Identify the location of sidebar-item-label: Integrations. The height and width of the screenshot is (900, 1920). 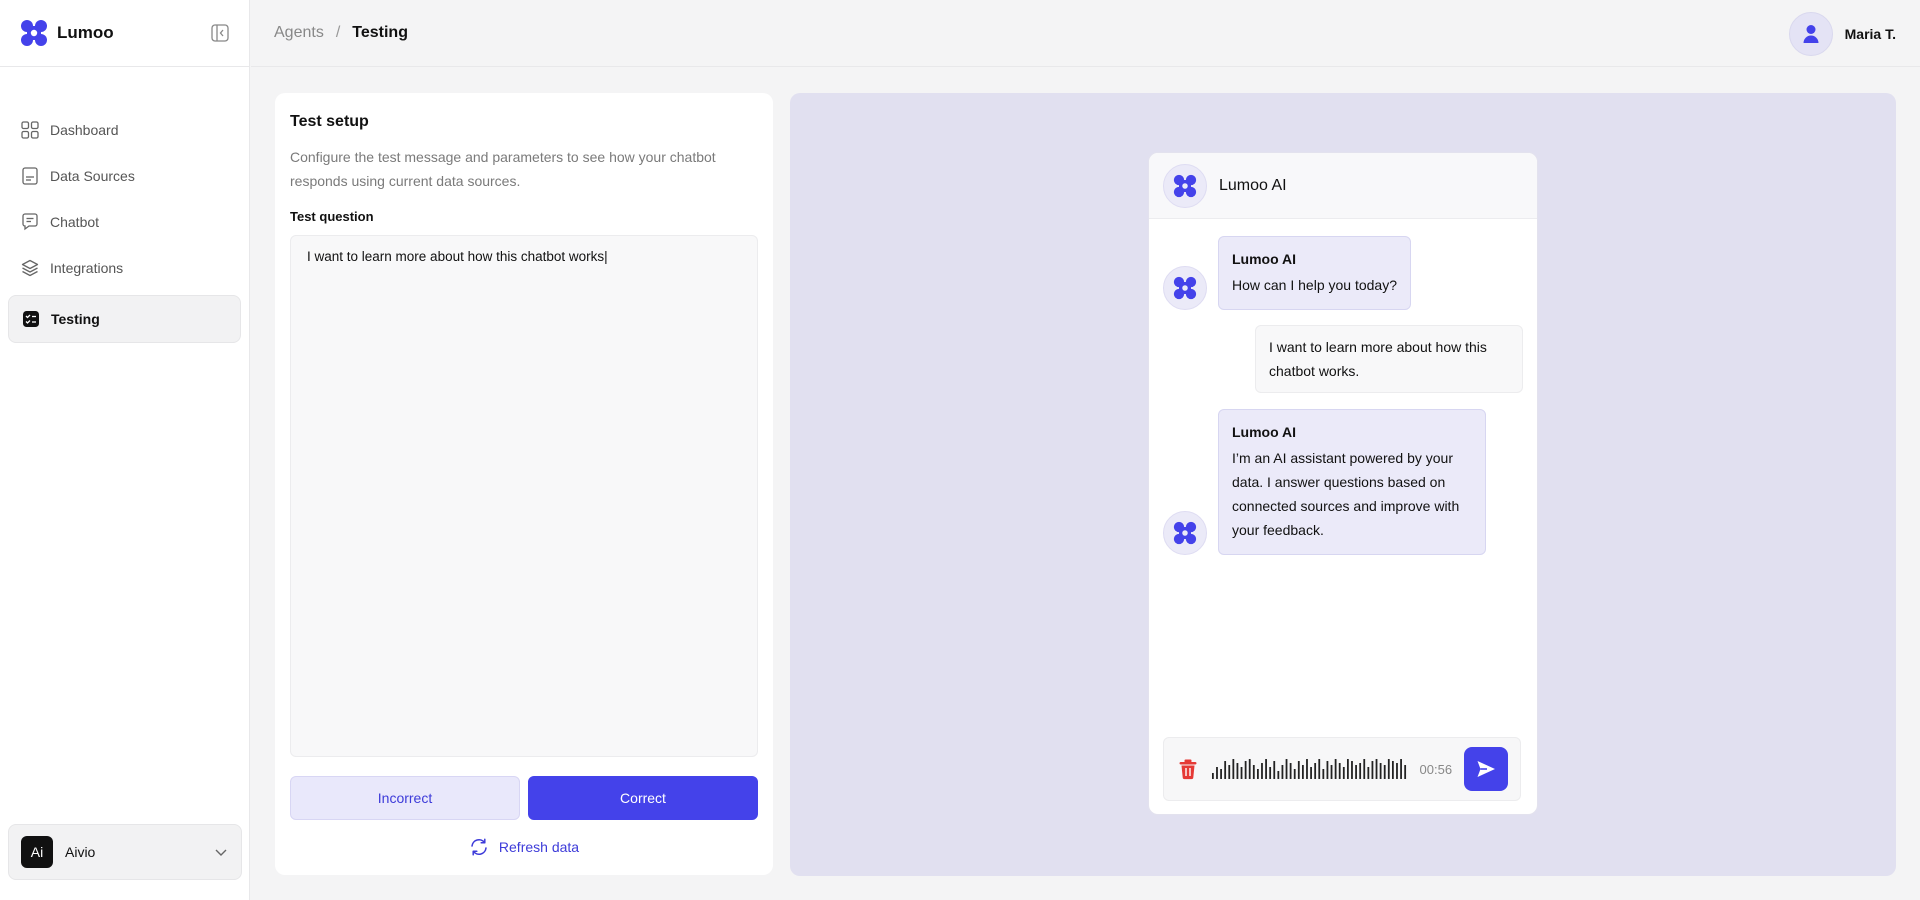
(87, 268).